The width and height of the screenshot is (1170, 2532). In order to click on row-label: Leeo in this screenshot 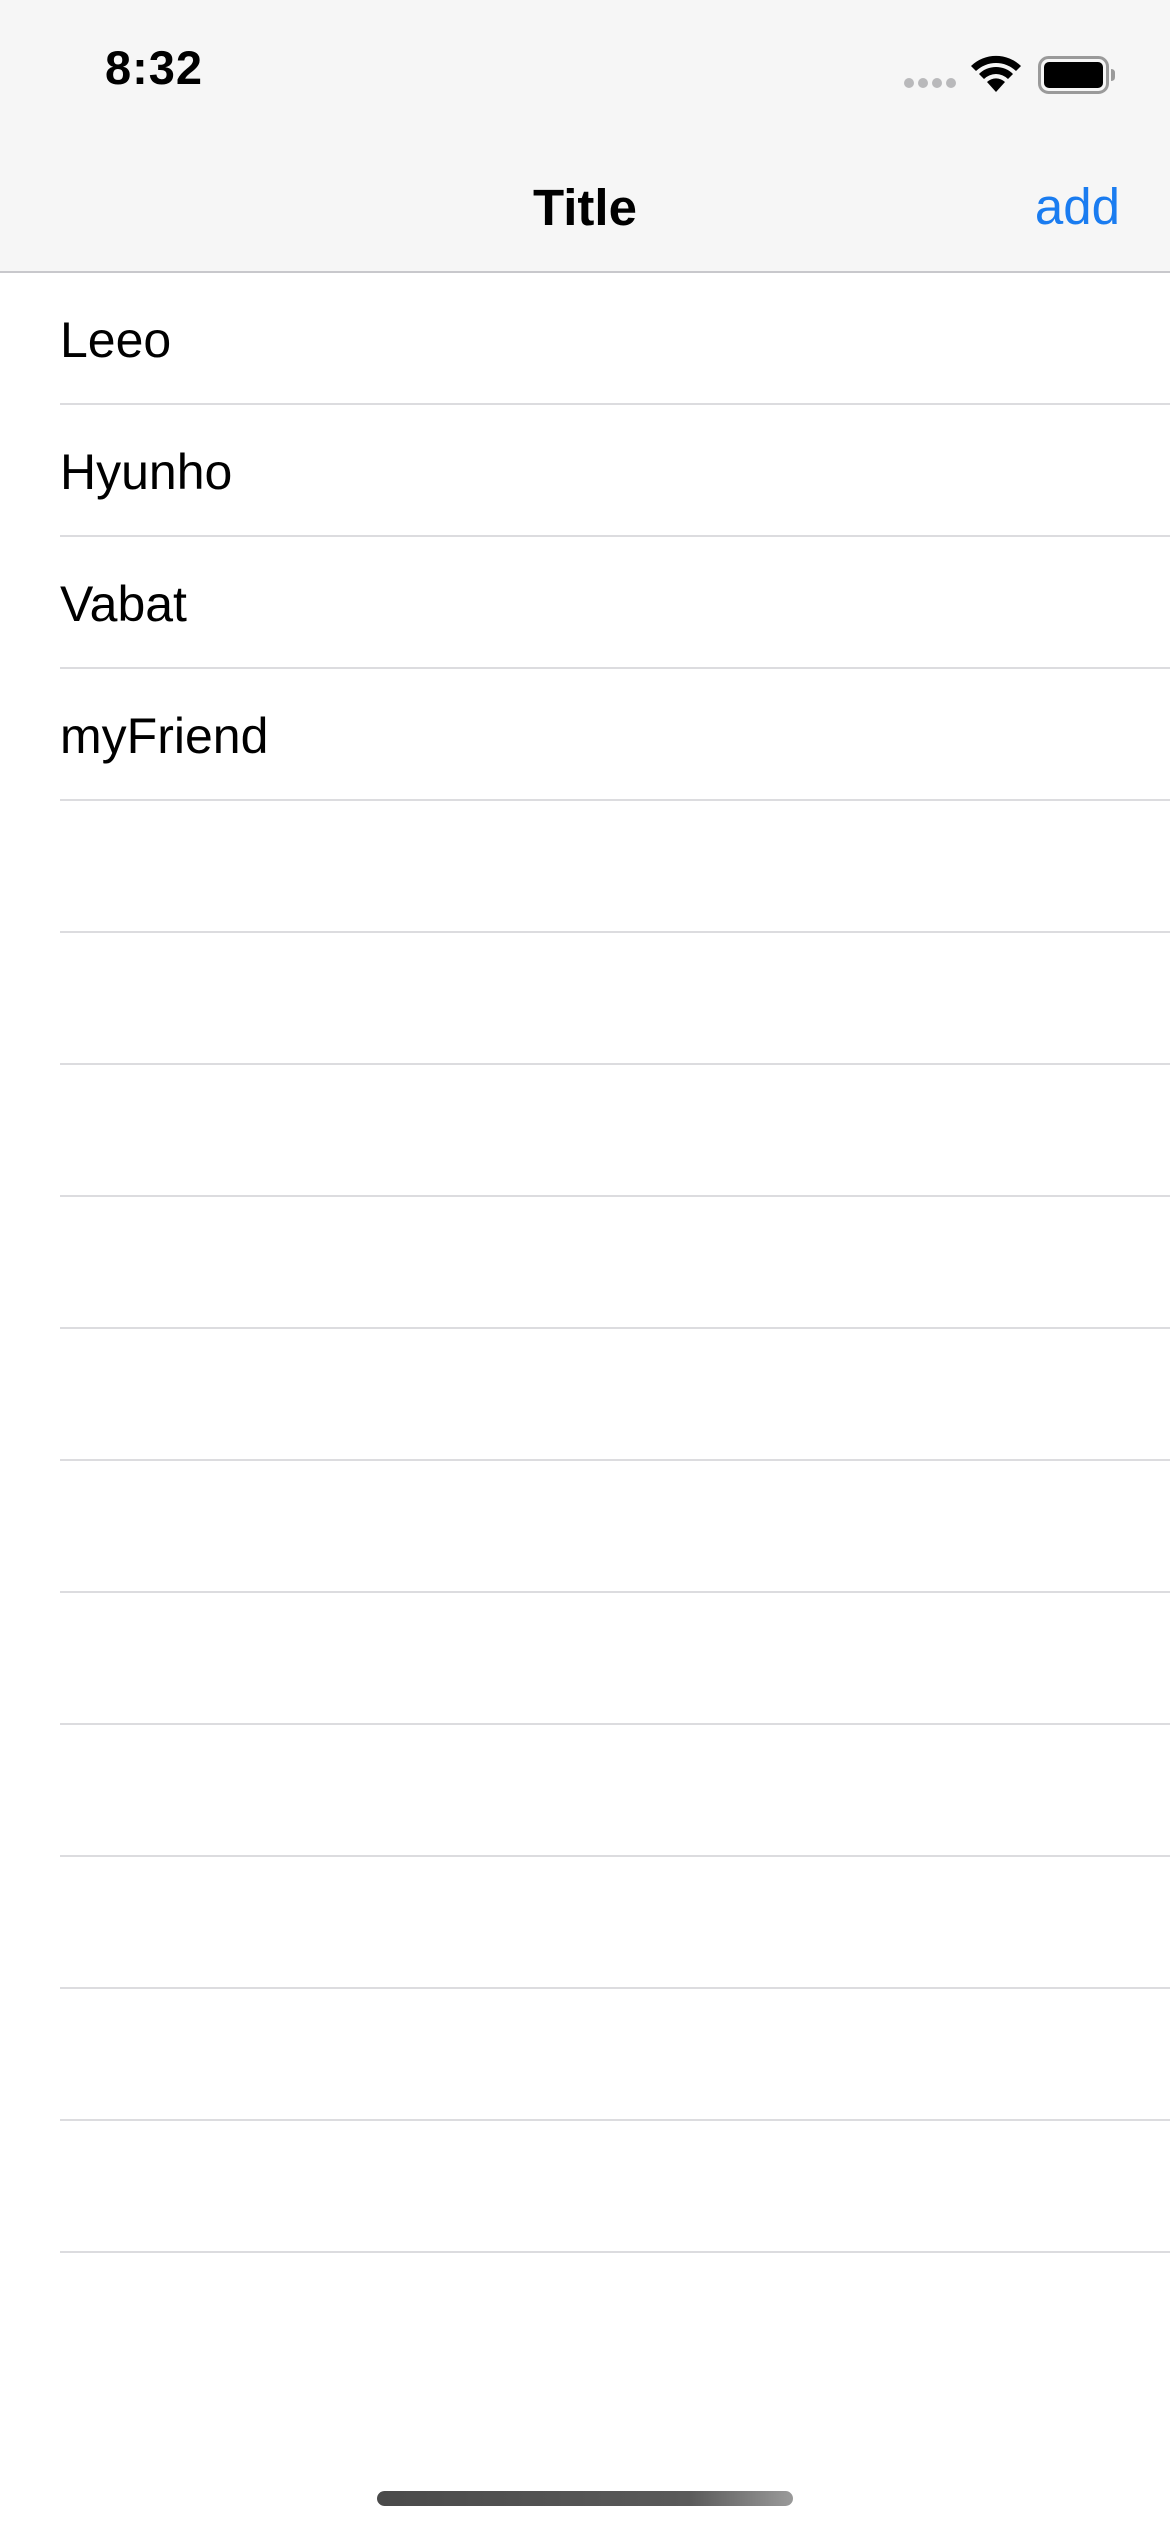, I will do `click(116, 340)`.